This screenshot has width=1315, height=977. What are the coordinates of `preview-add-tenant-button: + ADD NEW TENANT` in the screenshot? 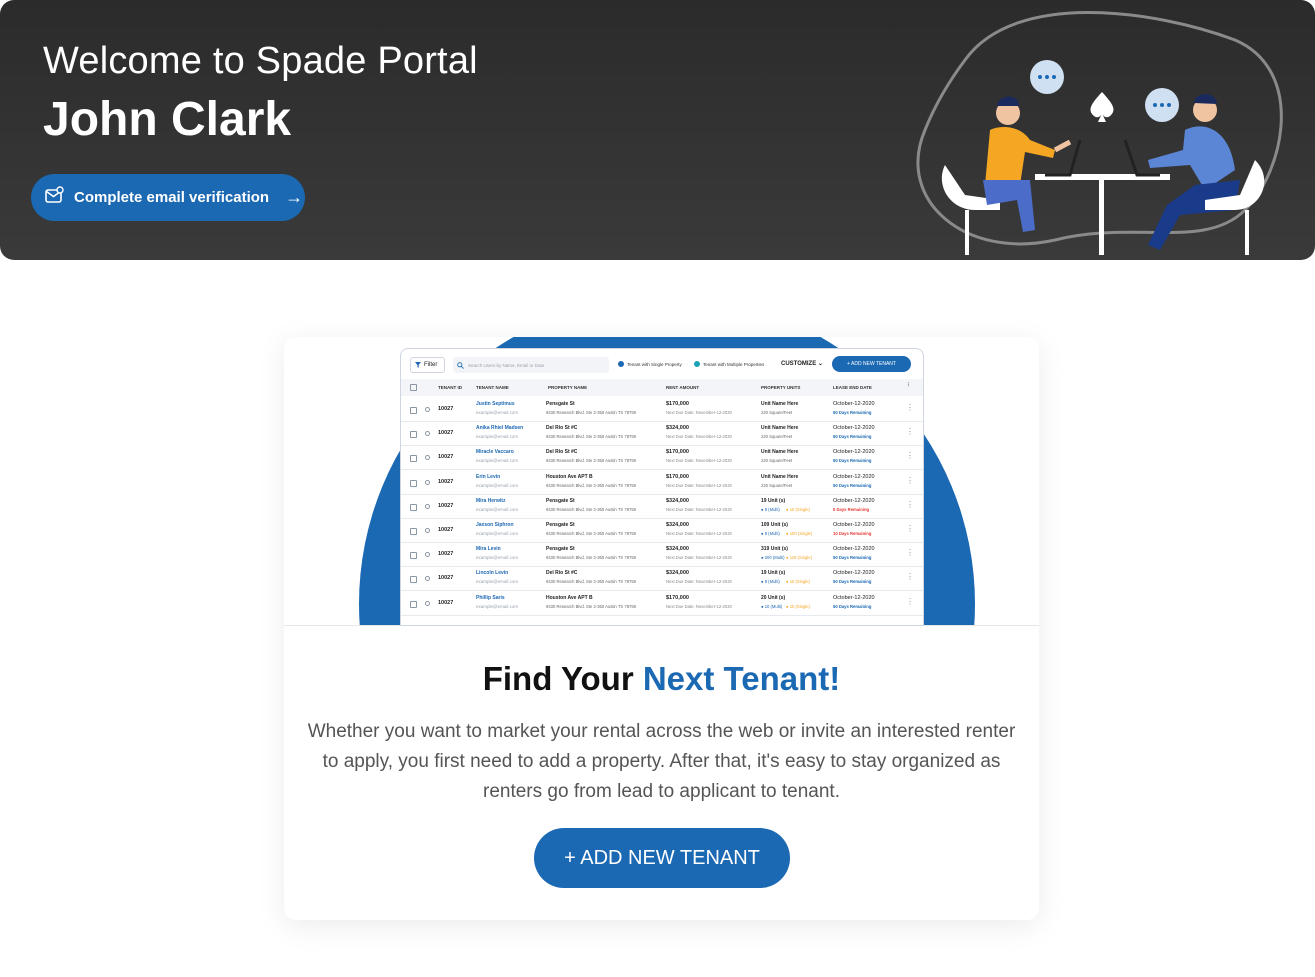 It's located at (871, 364).